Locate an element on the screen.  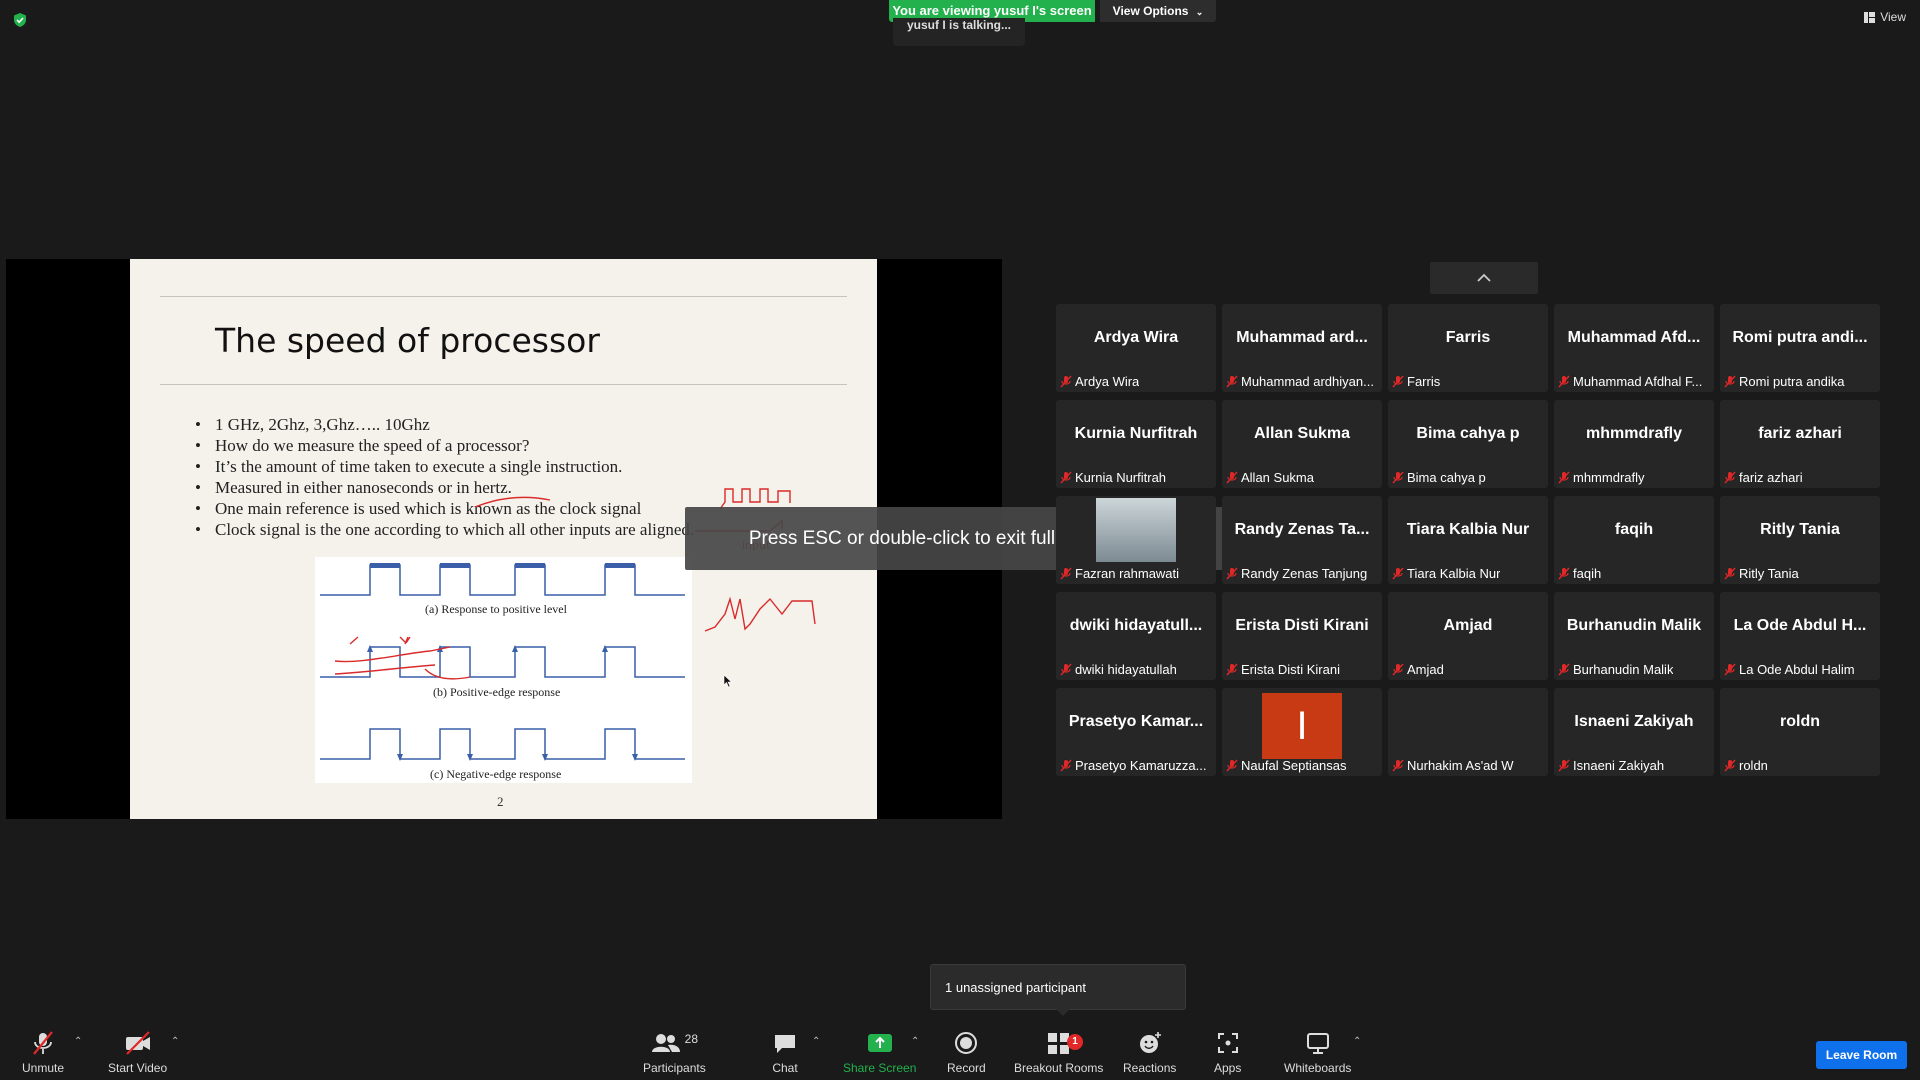
participant-tile: Burhanudin Malik Burhanudin Malik is located at coordinates (1634, 636).